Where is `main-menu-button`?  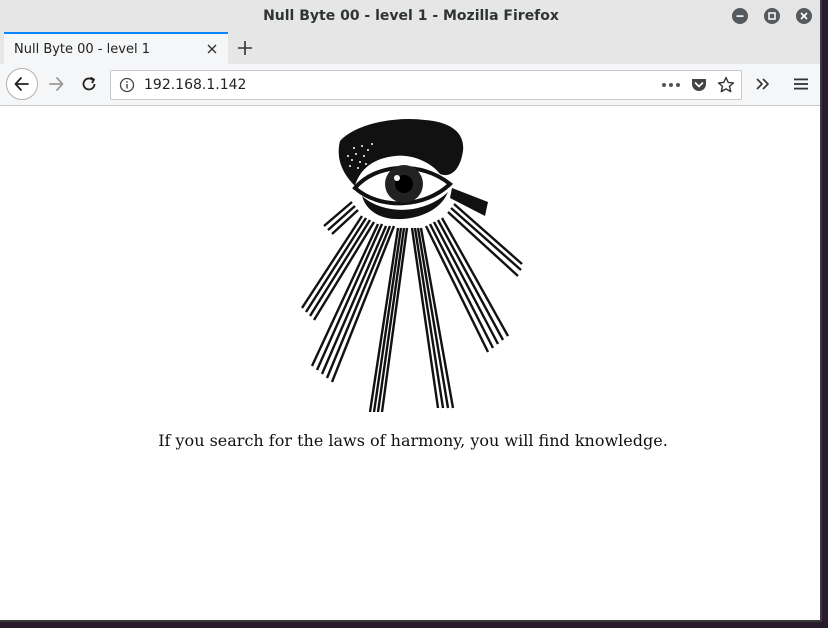
main-menu-button is located at coordinates (801, 84).